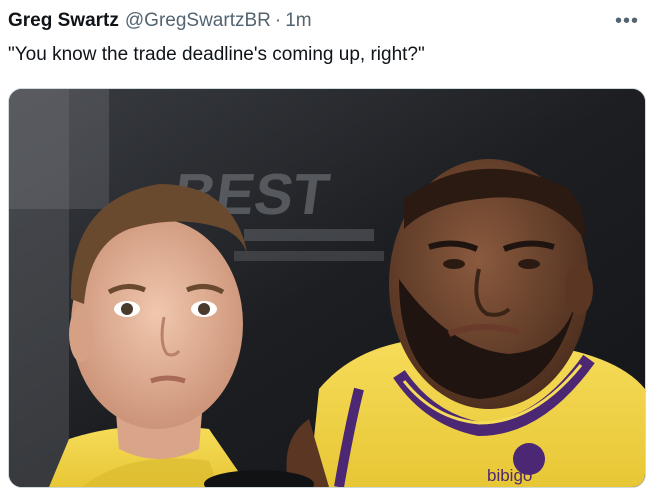 Image resolution: width=660 pixels, height=496 pixels. I want to click on jersey-sponsor-logo: bibigo, so click(509, 475).